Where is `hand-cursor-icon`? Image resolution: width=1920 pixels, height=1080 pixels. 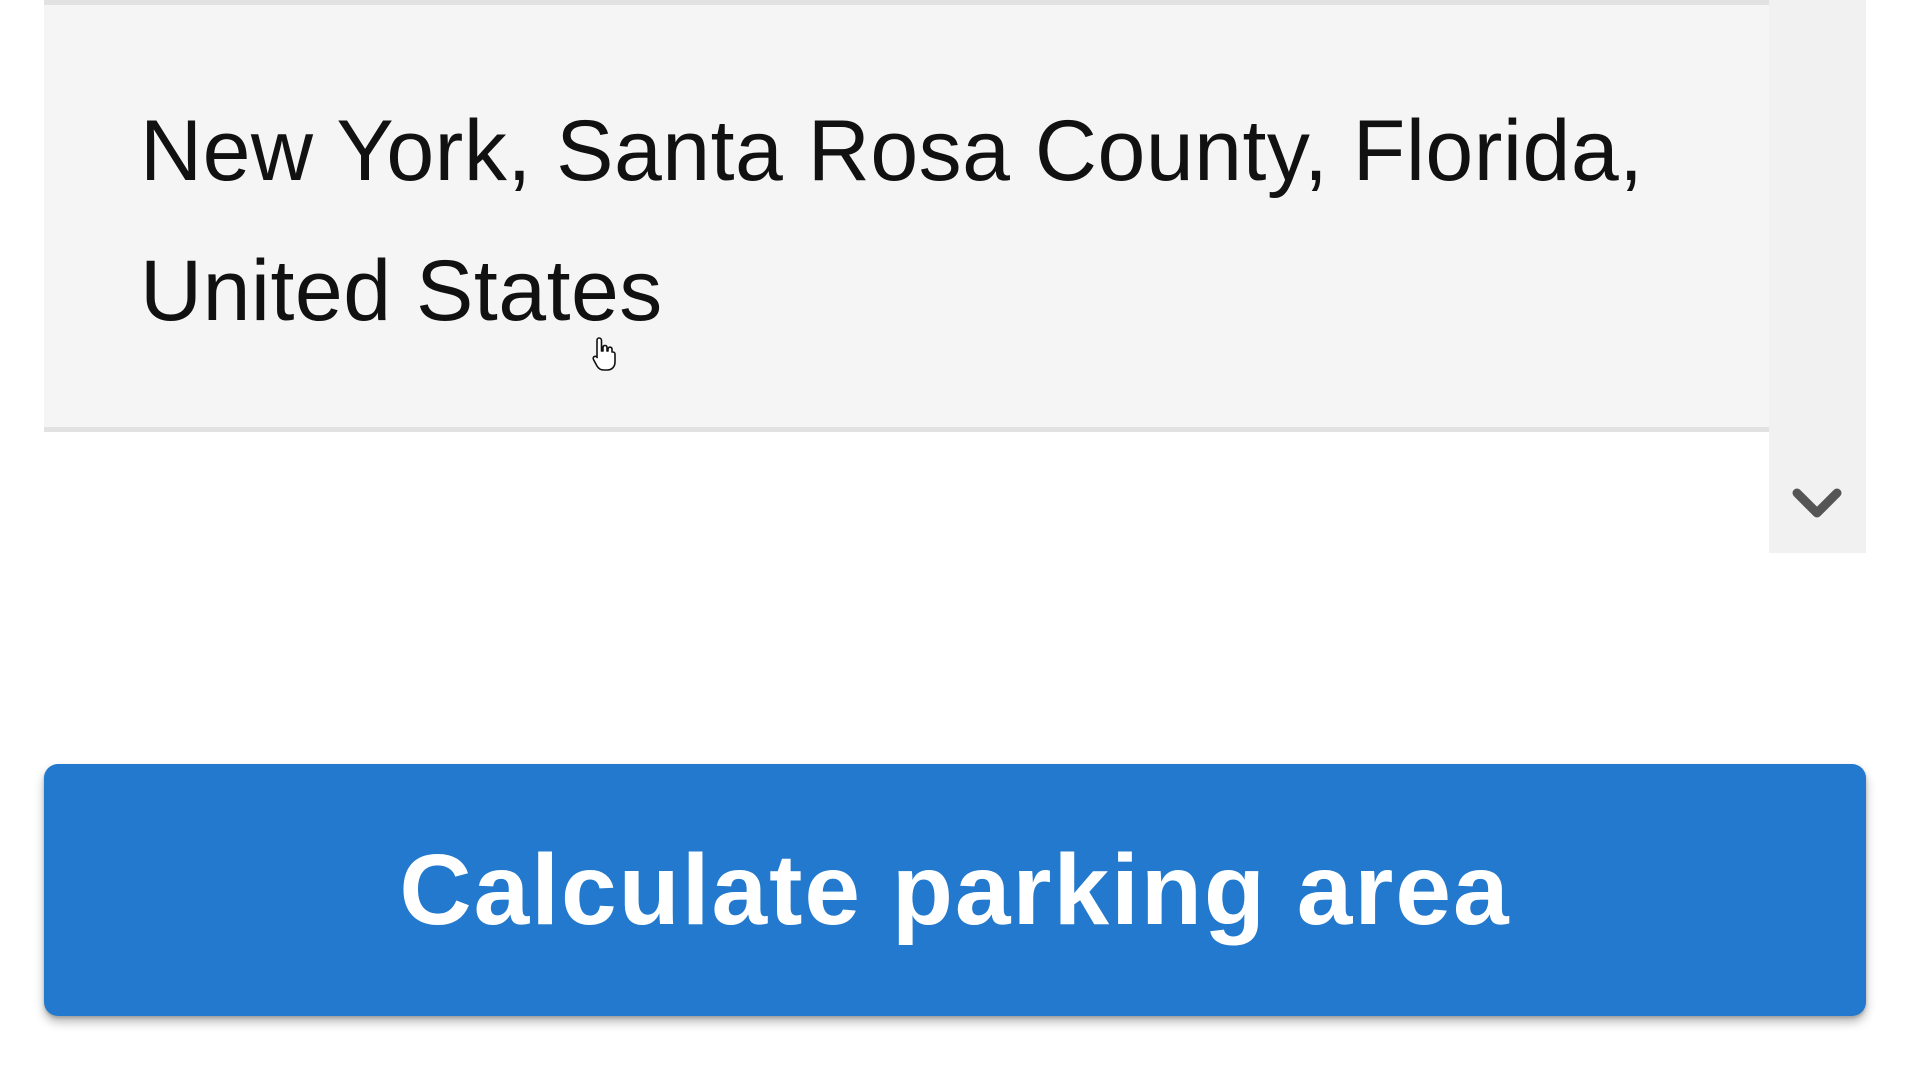 hand-cursor-icon is located at coordinates (604, 354).